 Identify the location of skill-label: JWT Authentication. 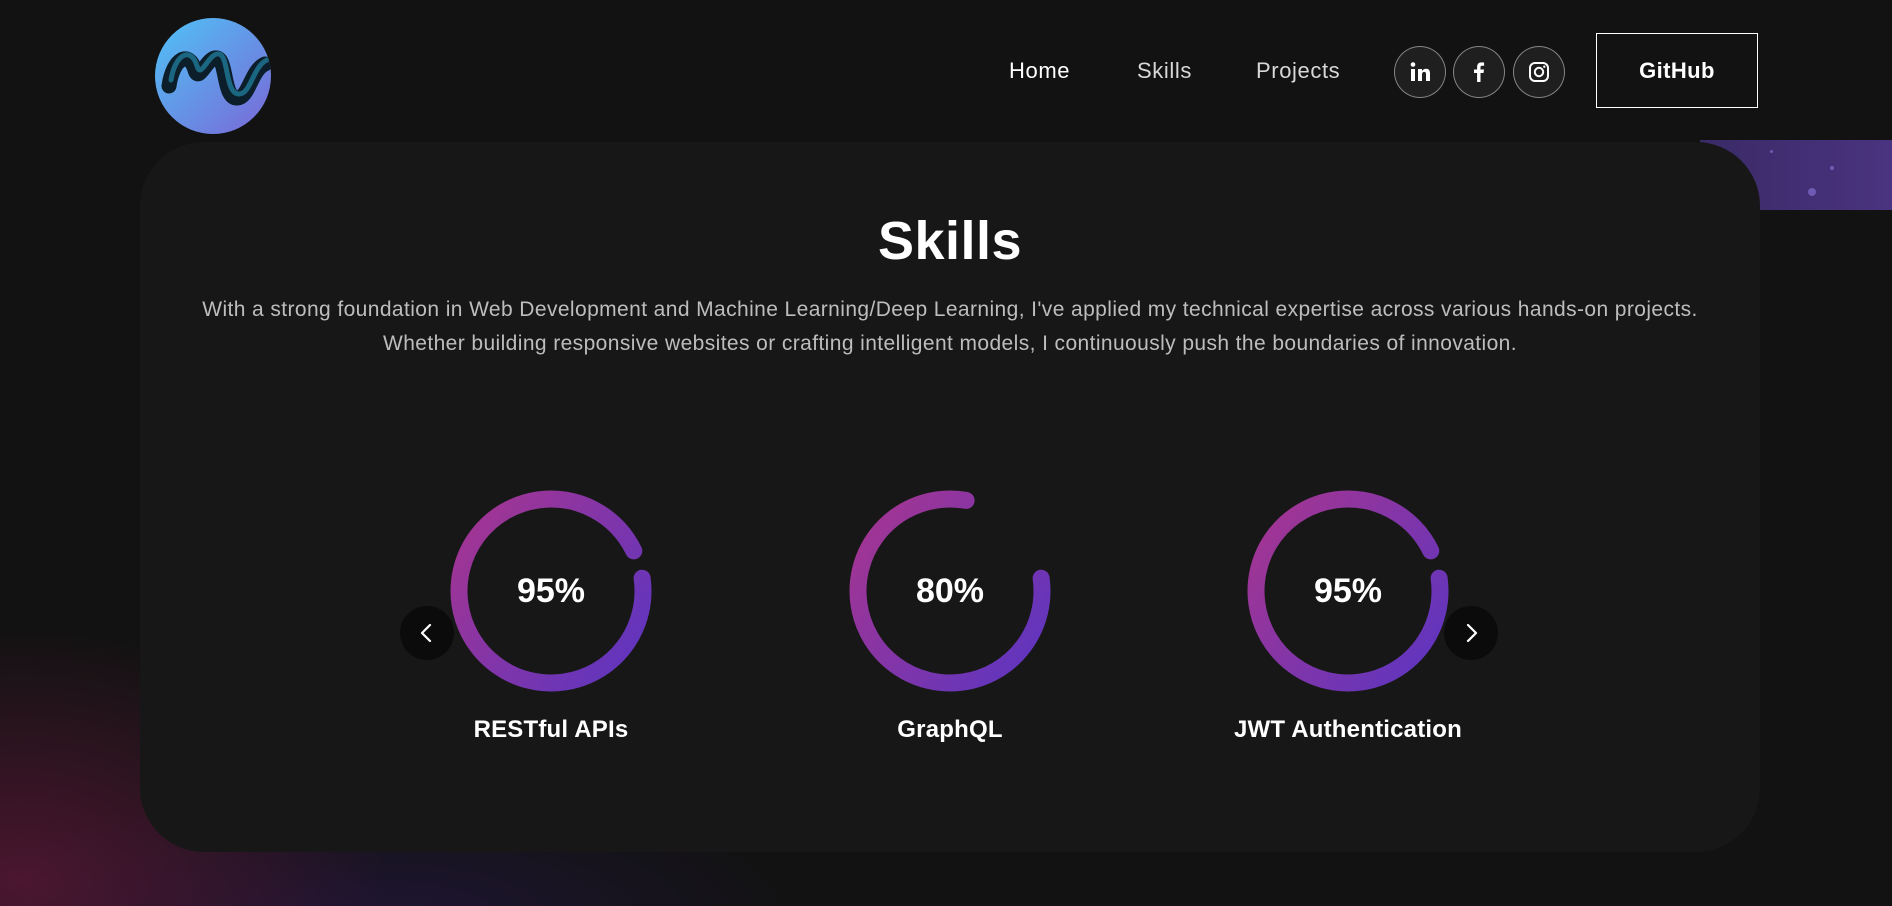
(1348, 729).